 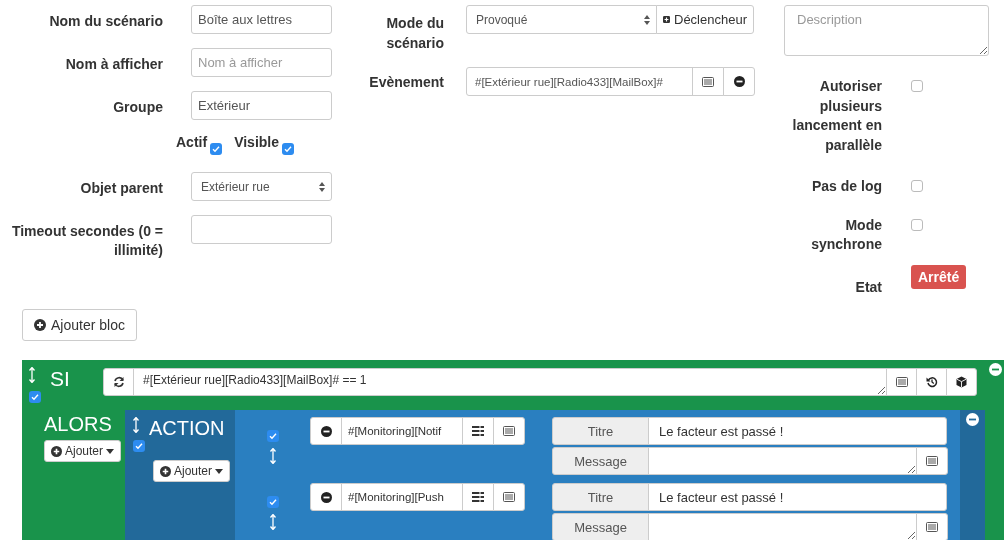 What do you see at coordinates (86, 241) in the screenshot?
I see `field-label: Timeout secondes (0 = illimité)` at bounding box center [86, 241].